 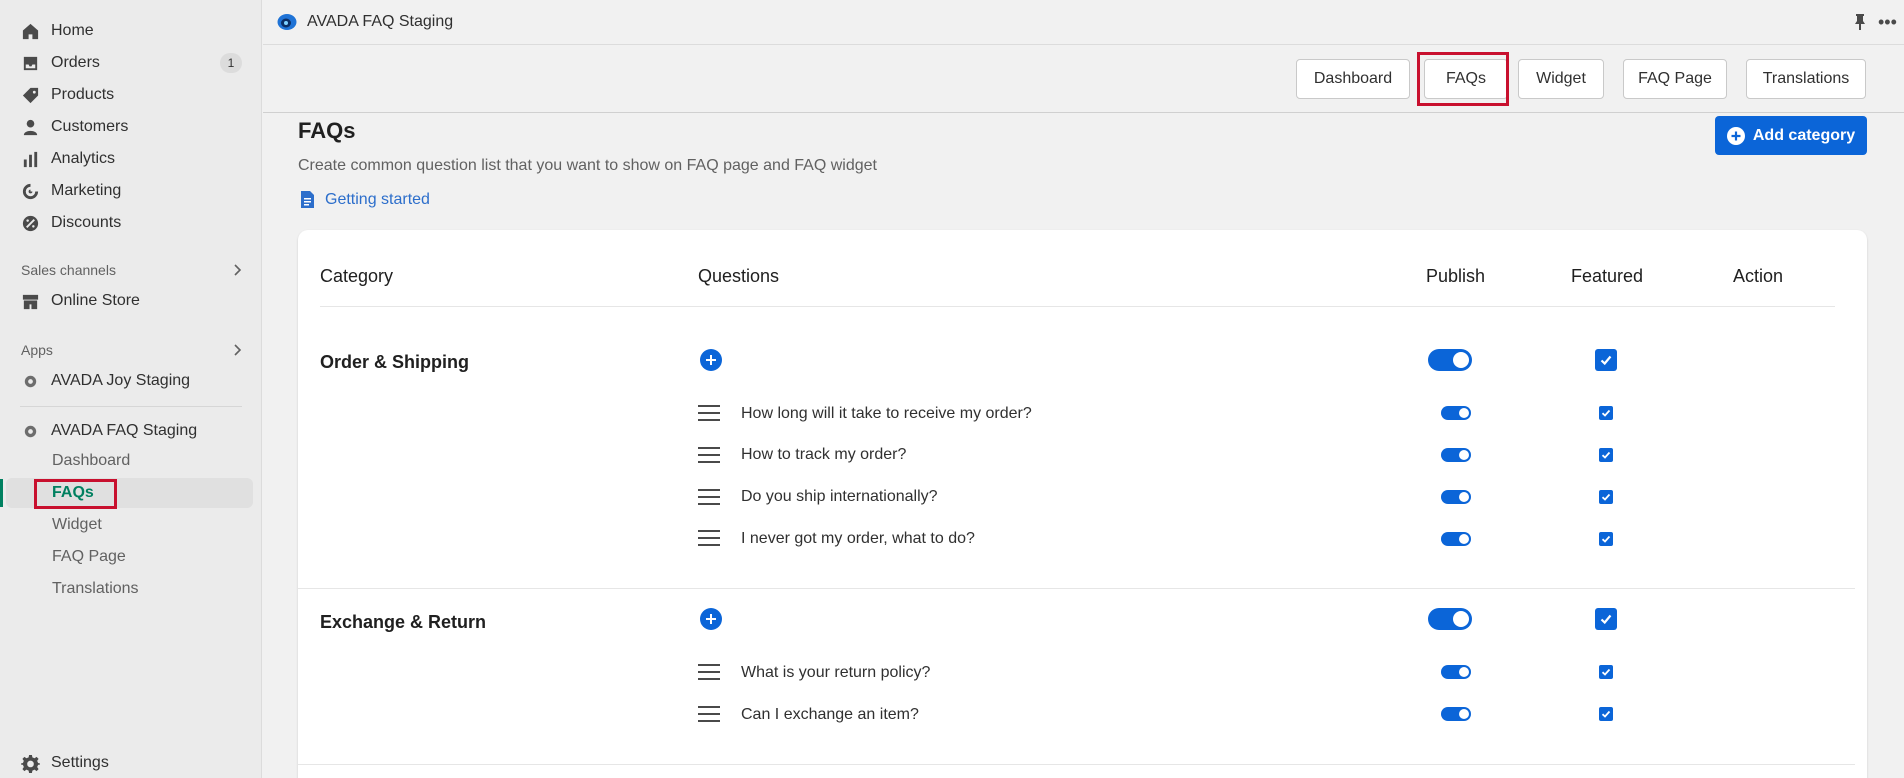 I want to click on sidebar-divider, so click(x=131, y=406).